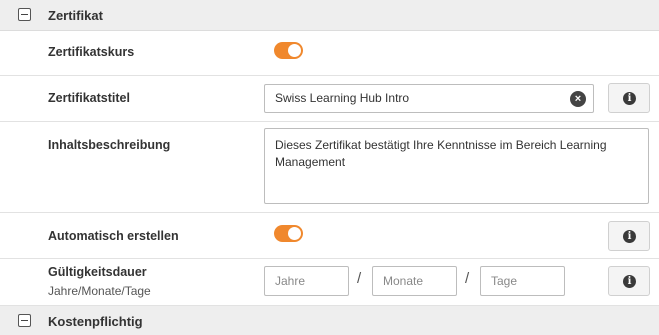 The width and height of the screenshot is (659, 335). Describe the element at coordinates (99, 291) in the screenshot. I see `field-sublabel: Jahre/Monate/Tage` at that location.